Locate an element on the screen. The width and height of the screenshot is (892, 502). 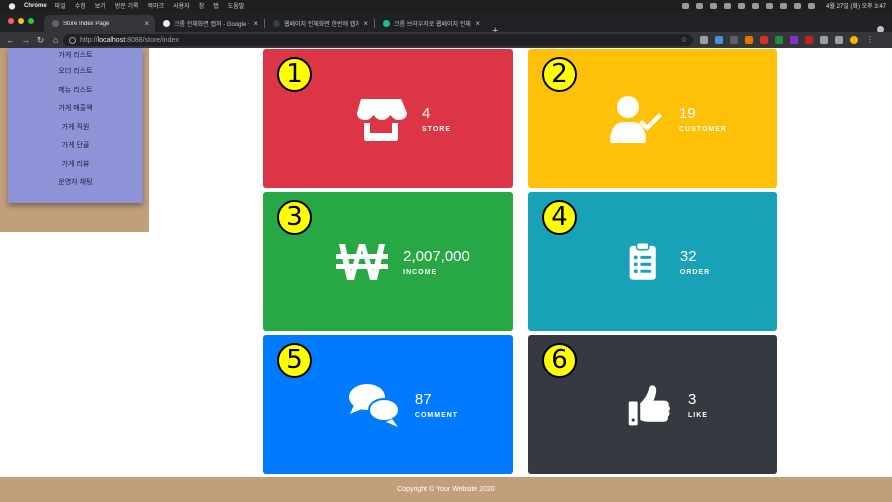
customer-count-value: 19 is located at coordinates (687, 113).